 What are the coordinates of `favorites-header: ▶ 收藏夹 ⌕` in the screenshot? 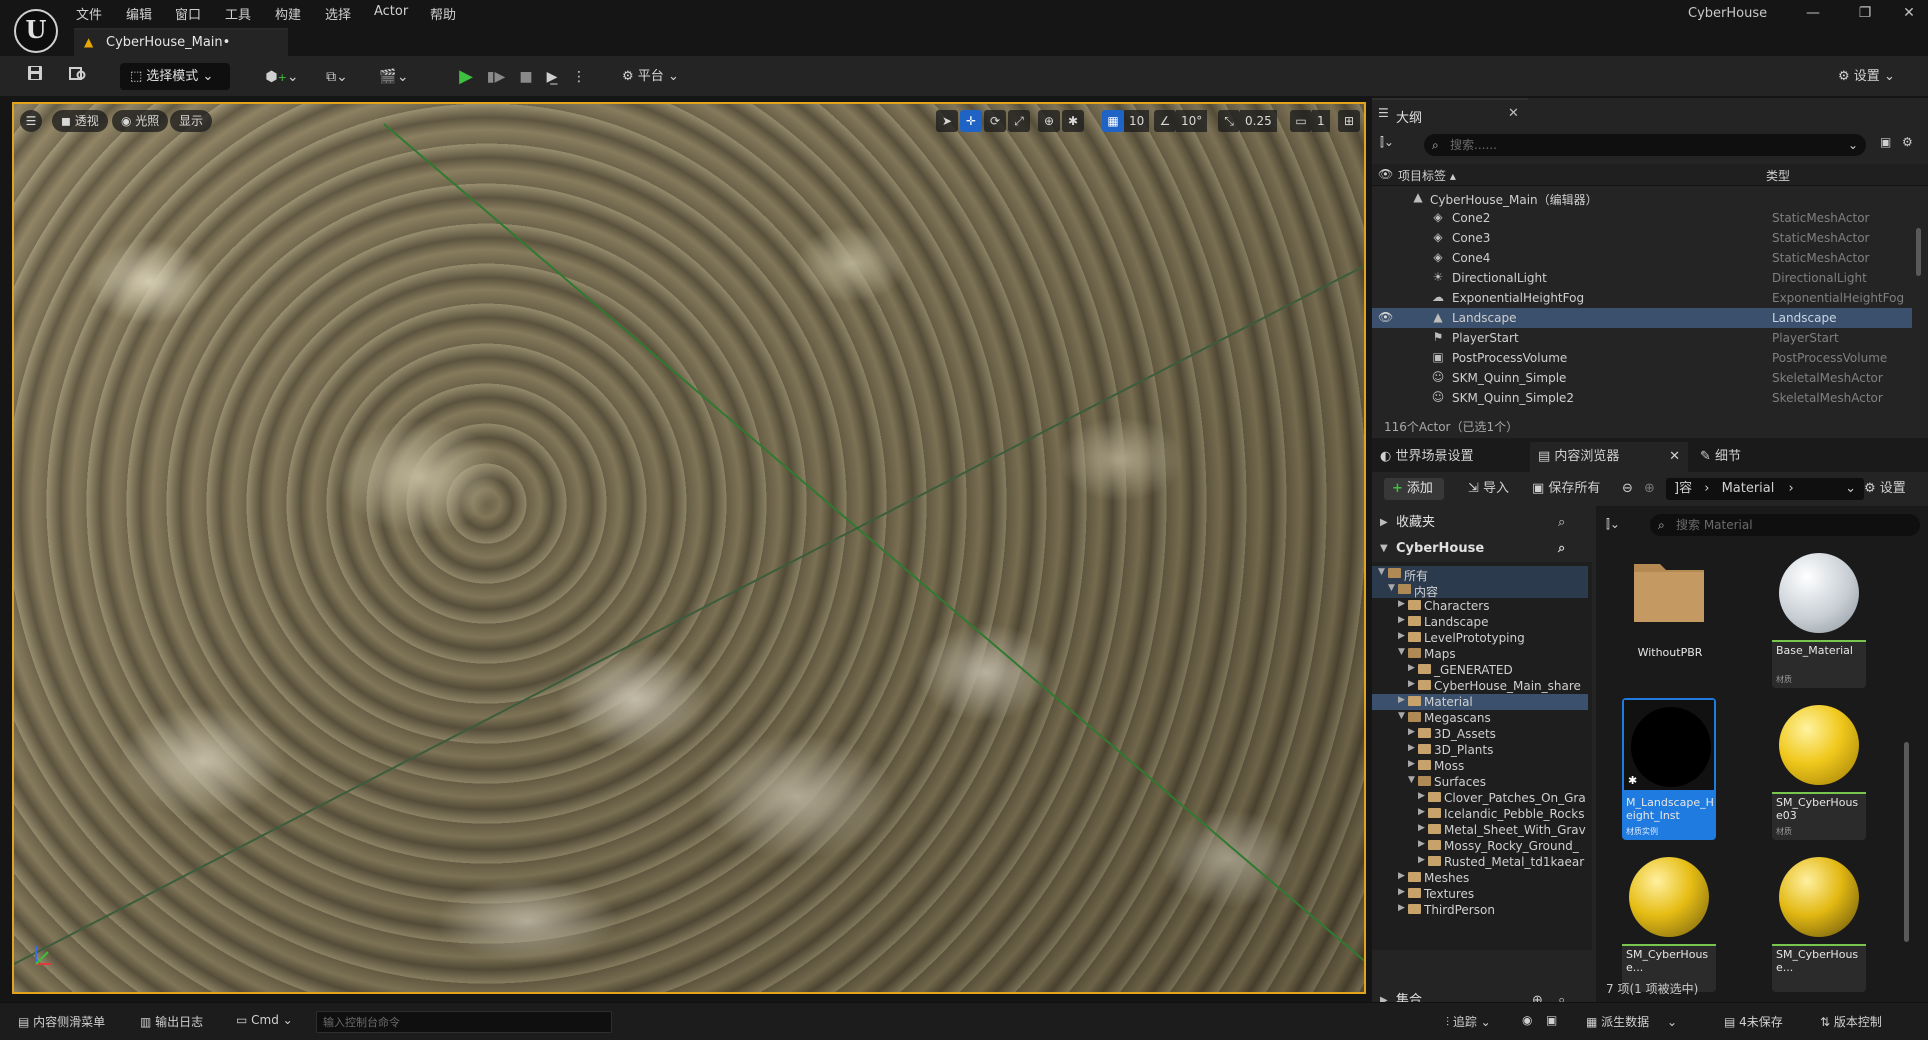 It's located at (1482, 523).